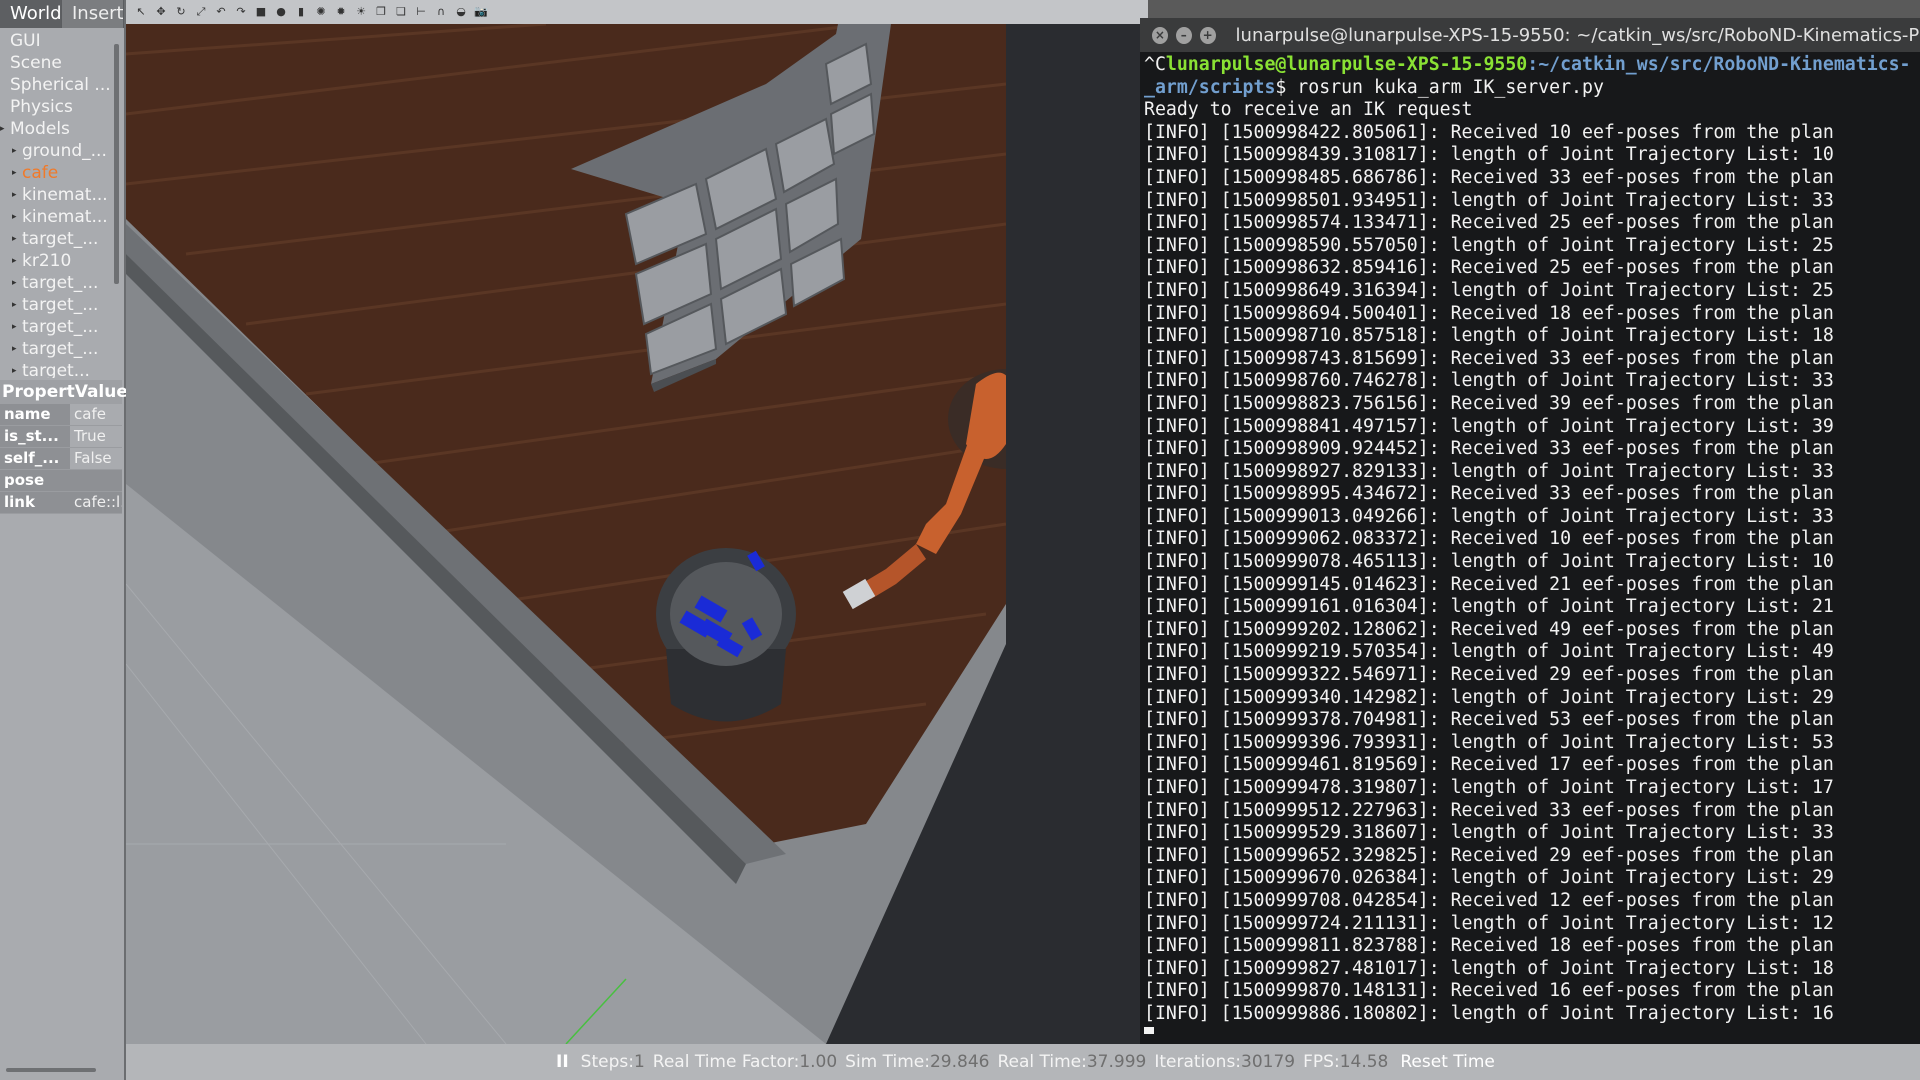 This screenshot has height=1080, width=1920. I want to click on undo-icon: ↶, so click(221, 12).